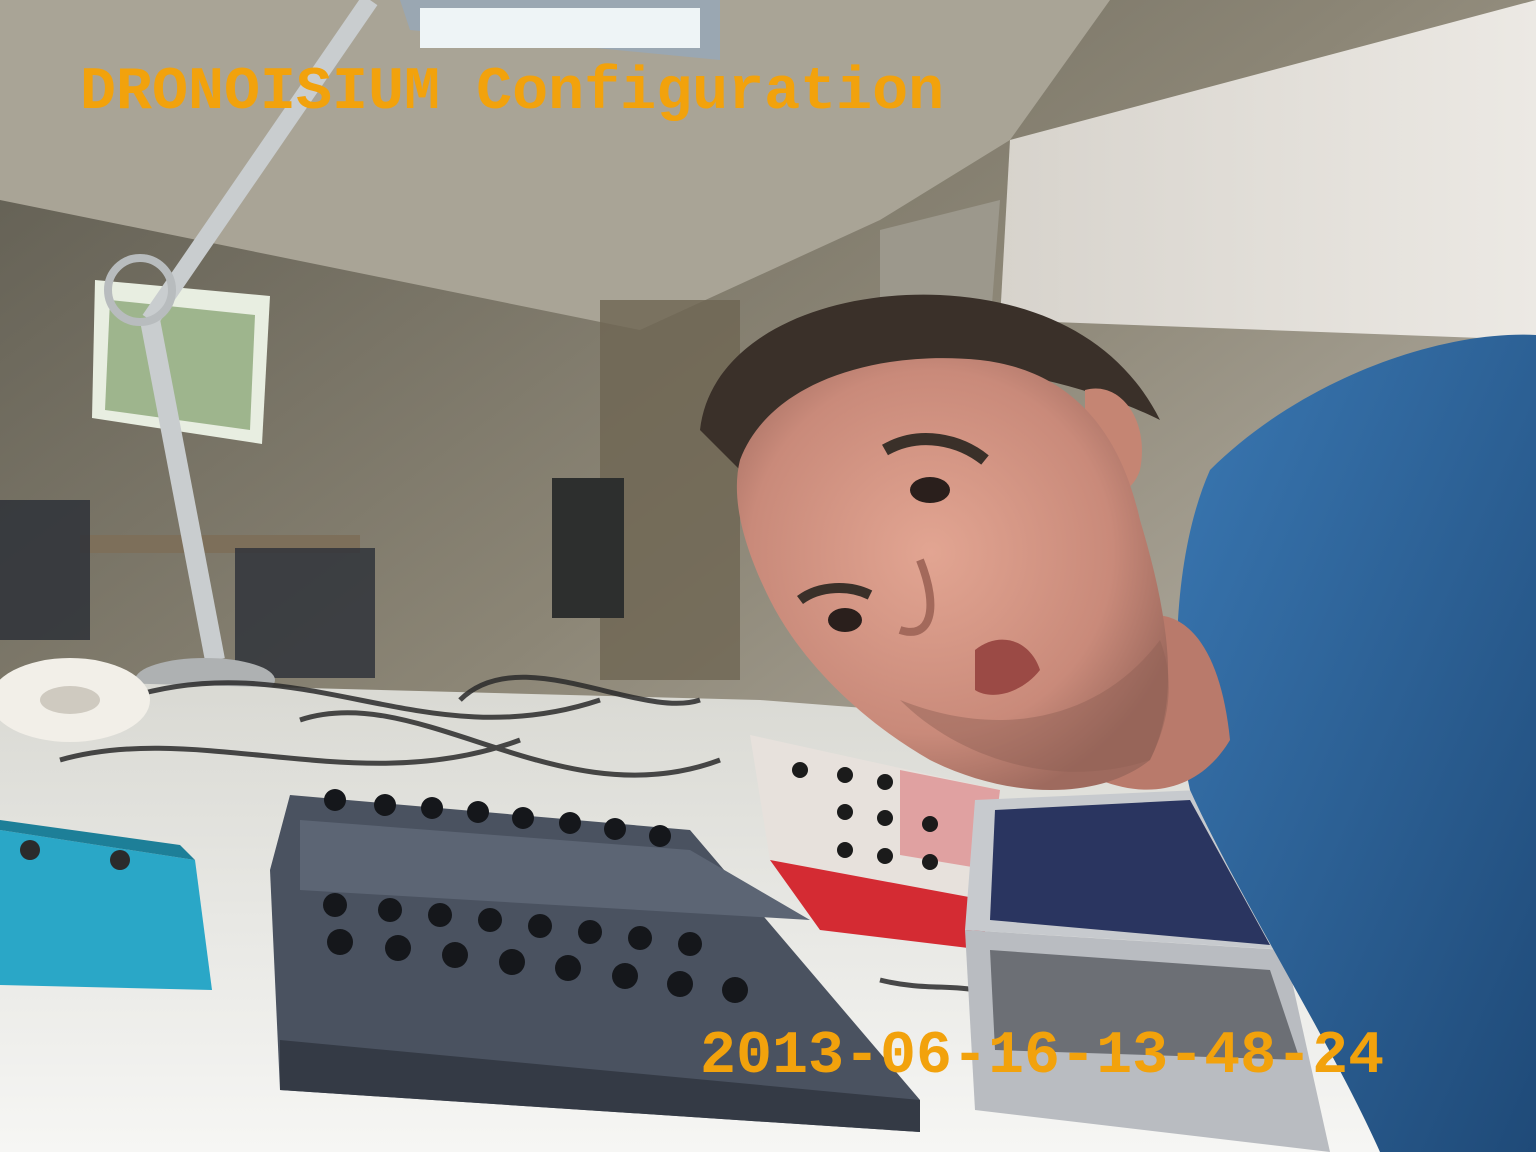  What do you see at coordinates (106, 905) in the screenshot?
I see `effects-pedal-icon` at bounding box center [106, 905].